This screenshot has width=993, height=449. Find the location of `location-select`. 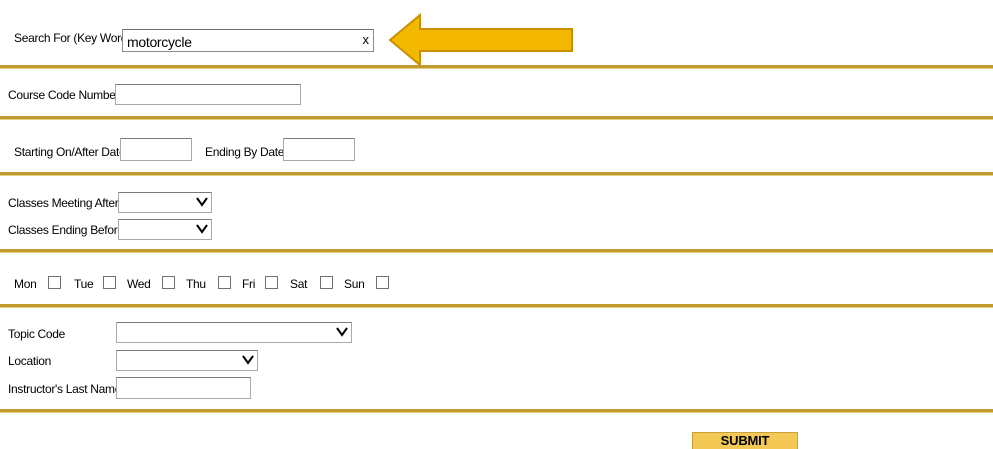

location-select is located at coordinates (187, 360).